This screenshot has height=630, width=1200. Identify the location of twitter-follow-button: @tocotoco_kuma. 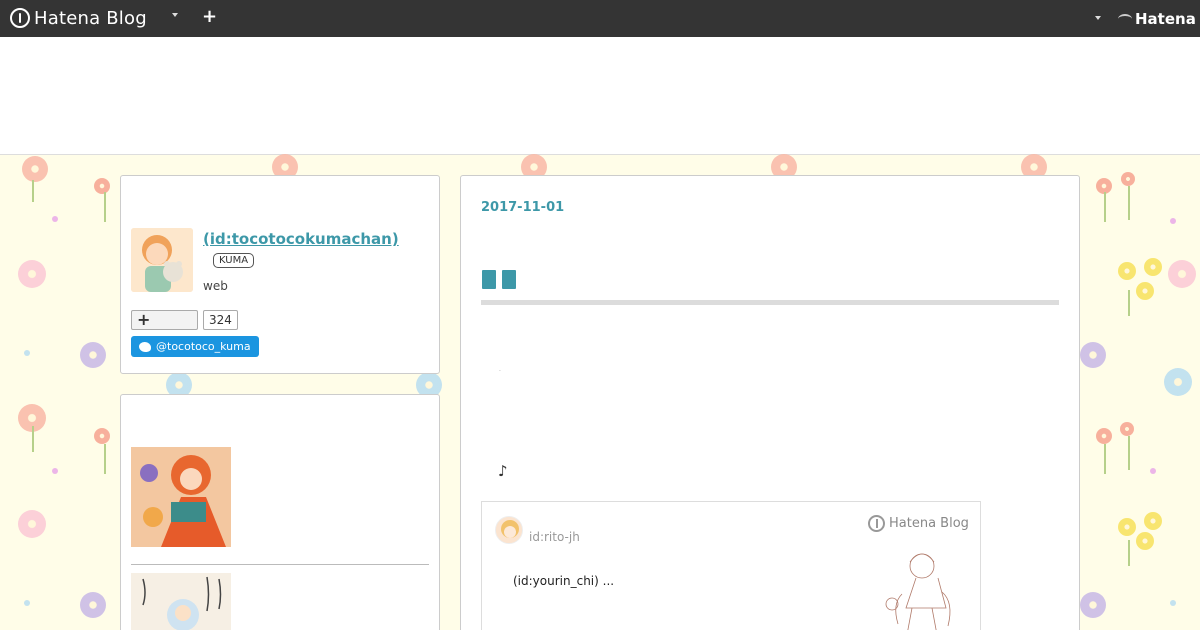
(195, 346).